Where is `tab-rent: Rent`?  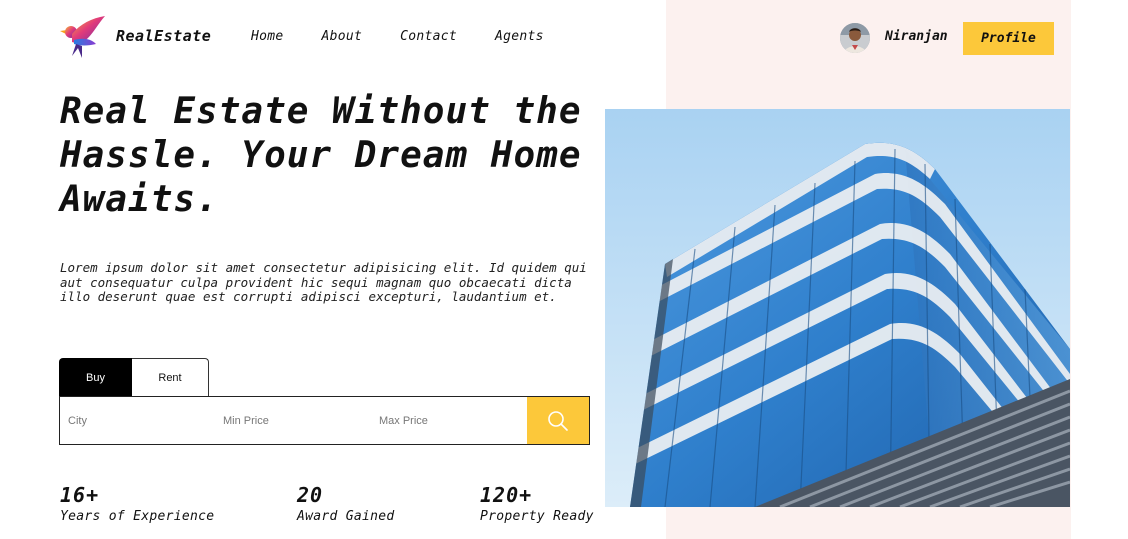 tab-rent: Rent is located at coordinates (170, 377).